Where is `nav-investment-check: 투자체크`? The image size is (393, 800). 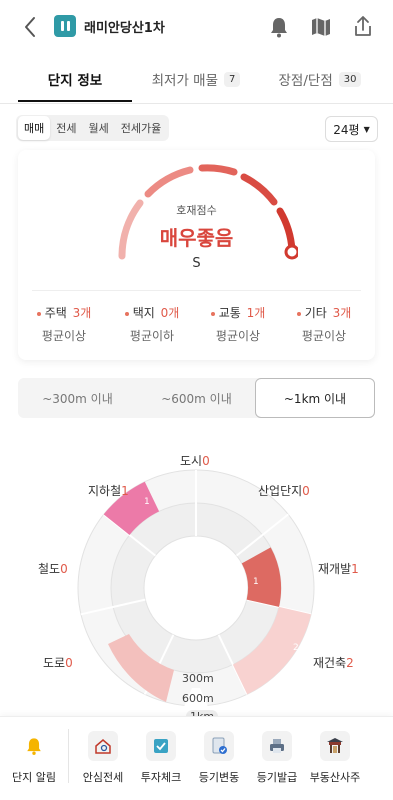
nav-investment-check: 투자체크 is located at coordinates (161, 758).